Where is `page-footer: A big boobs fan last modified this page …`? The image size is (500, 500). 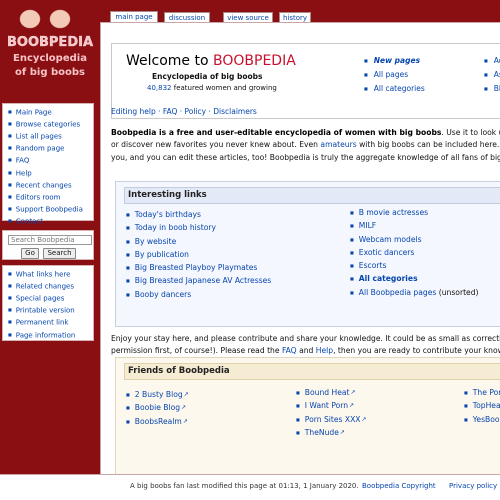
page-footer: A big boobs fan last modified this page … is located at coordinates (250, 487).